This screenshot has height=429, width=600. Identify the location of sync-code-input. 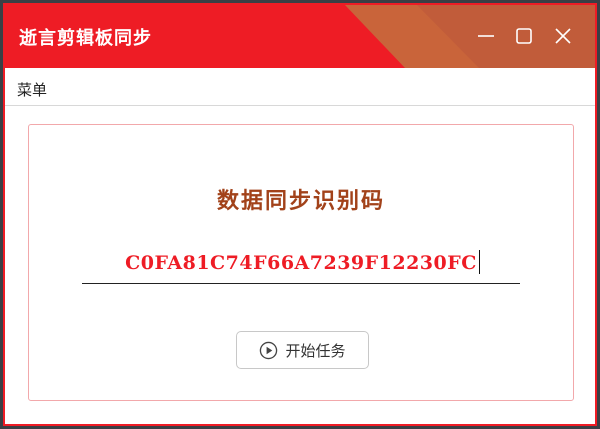
(301, 263).